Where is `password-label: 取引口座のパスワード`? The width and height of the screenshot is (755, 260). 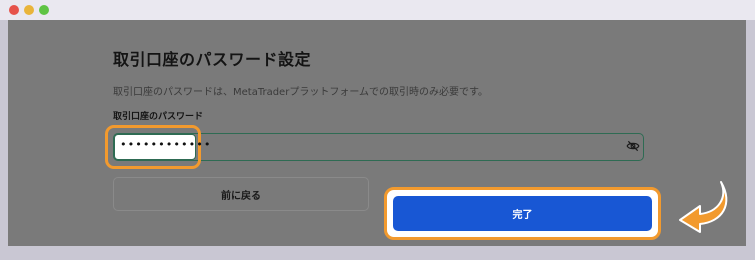 password-label: 取引口座のパスワード is located at coordinates (158, 117).